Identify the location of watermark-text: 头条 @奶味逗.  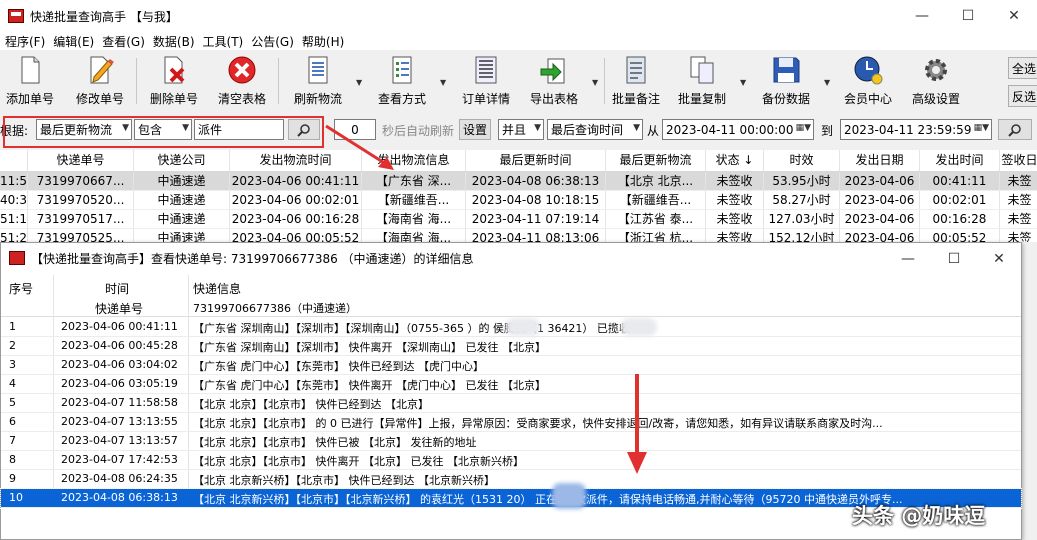
(919, 516).